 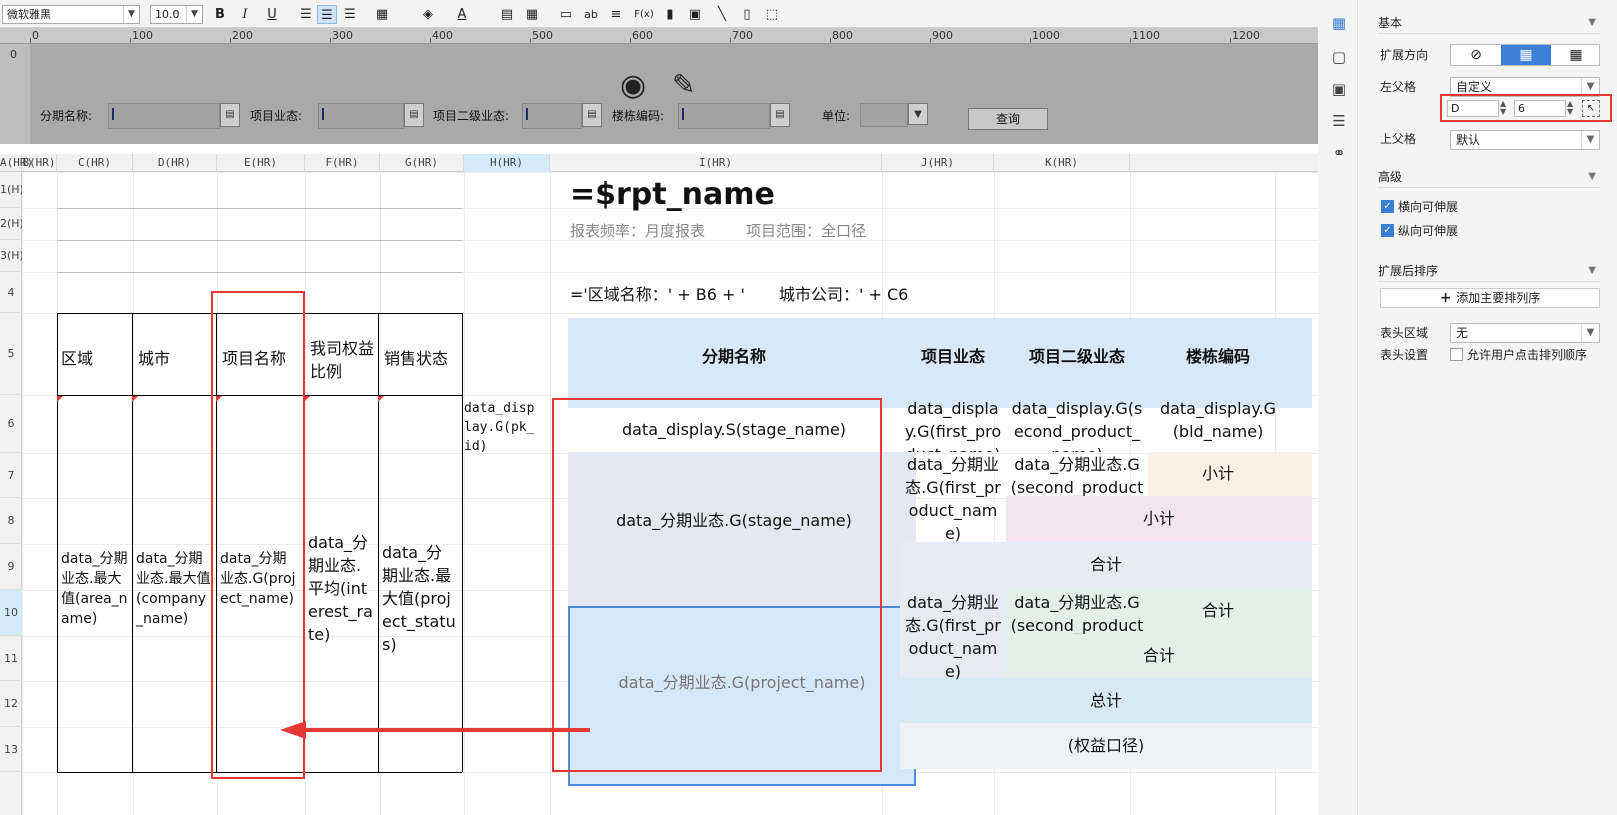 I want to click on row-spinner-icon: ▲ ▼, so click(x=1572, y=108).